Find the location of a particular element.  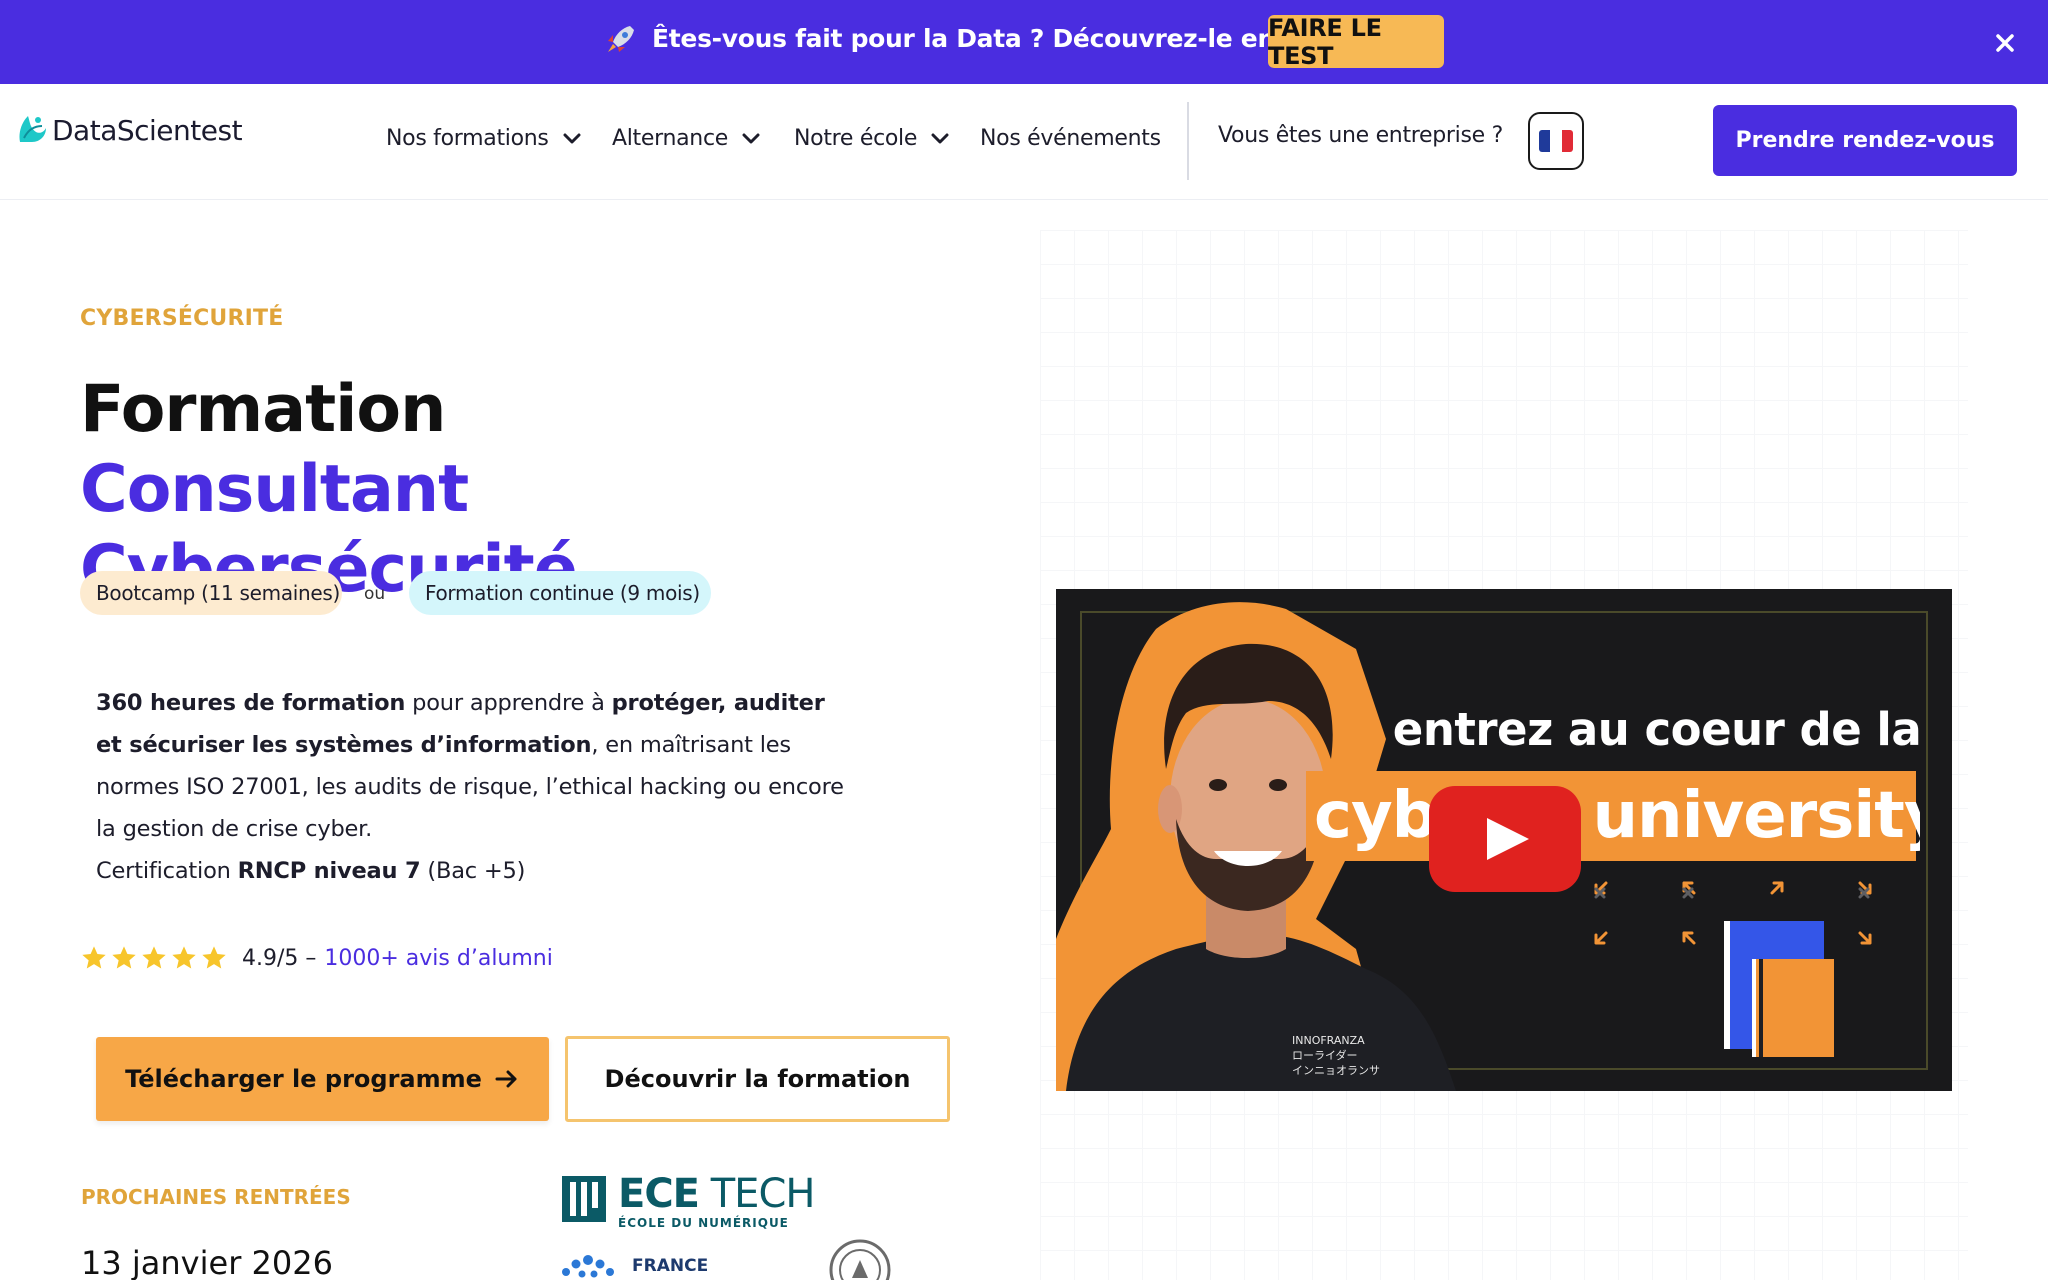

next-session-date: 13 janvier 2026 is located at coordinates (207, 1262).